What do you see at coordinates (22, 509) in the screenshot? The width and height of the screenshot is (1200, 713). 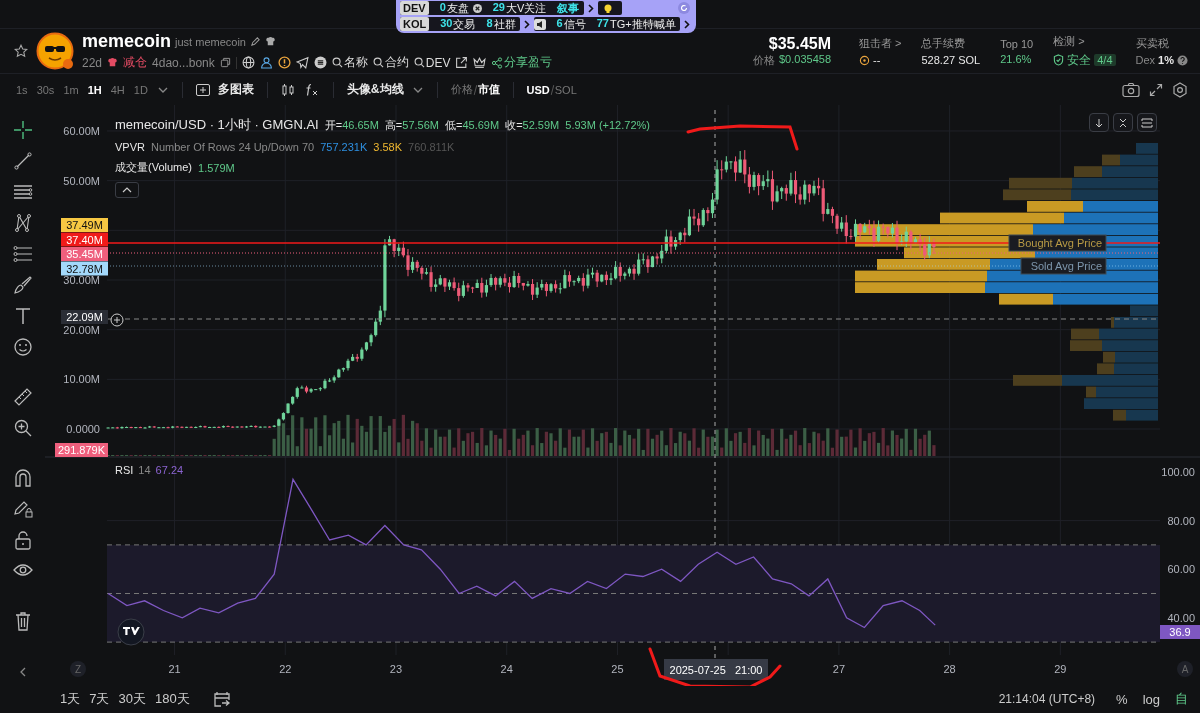 I see `pencil-lock-icon` at bounding box center [22, 509].